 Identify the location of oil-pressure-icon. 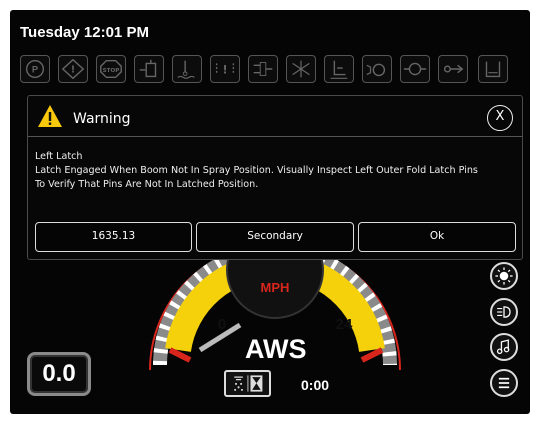
(415, 69).